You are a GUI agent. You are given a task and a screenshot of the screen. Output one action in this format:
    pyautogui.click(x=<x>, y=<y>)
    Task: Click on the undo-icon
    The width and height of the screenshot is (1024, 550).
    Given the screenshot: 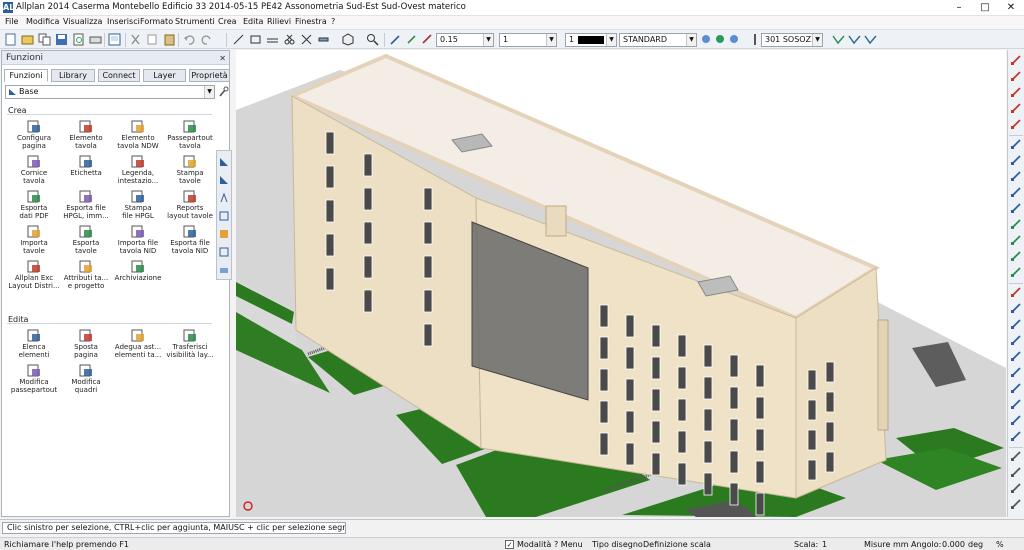 What is the action you would take?
    pyautogui.click(x=189, y=39)
    